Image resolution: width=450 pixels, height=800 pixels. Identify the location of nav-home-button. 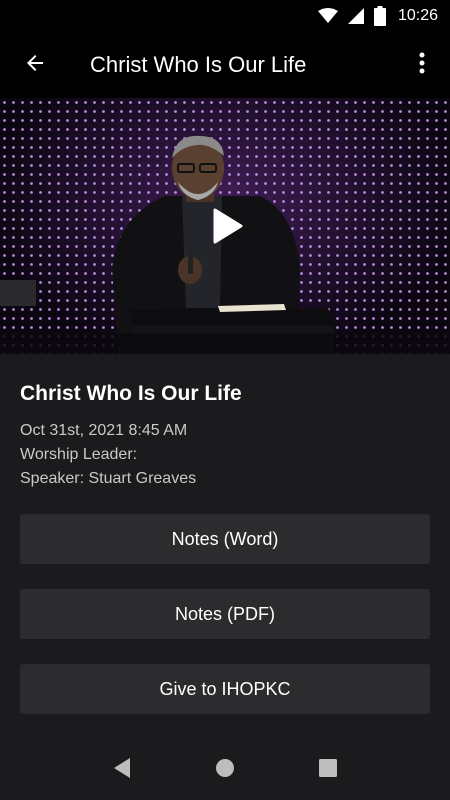
(225, 770).